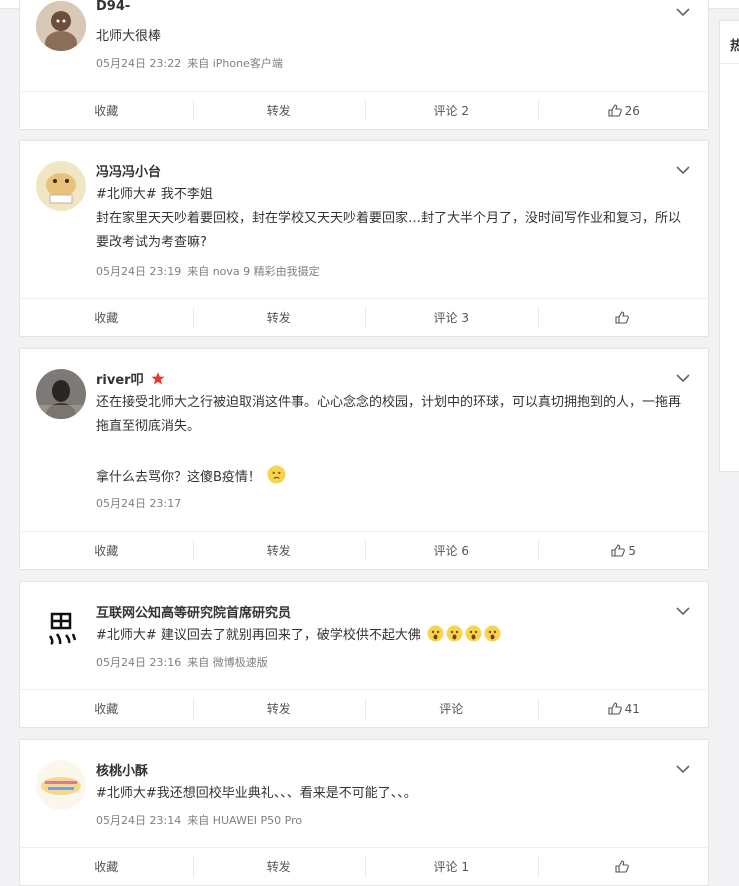 The height and width of the screenshot is (886, 739). What do you see at coordinates (729, 246) in the screenshot?
I see `hot-sidebar: 热` at bounding box center [729, 246].